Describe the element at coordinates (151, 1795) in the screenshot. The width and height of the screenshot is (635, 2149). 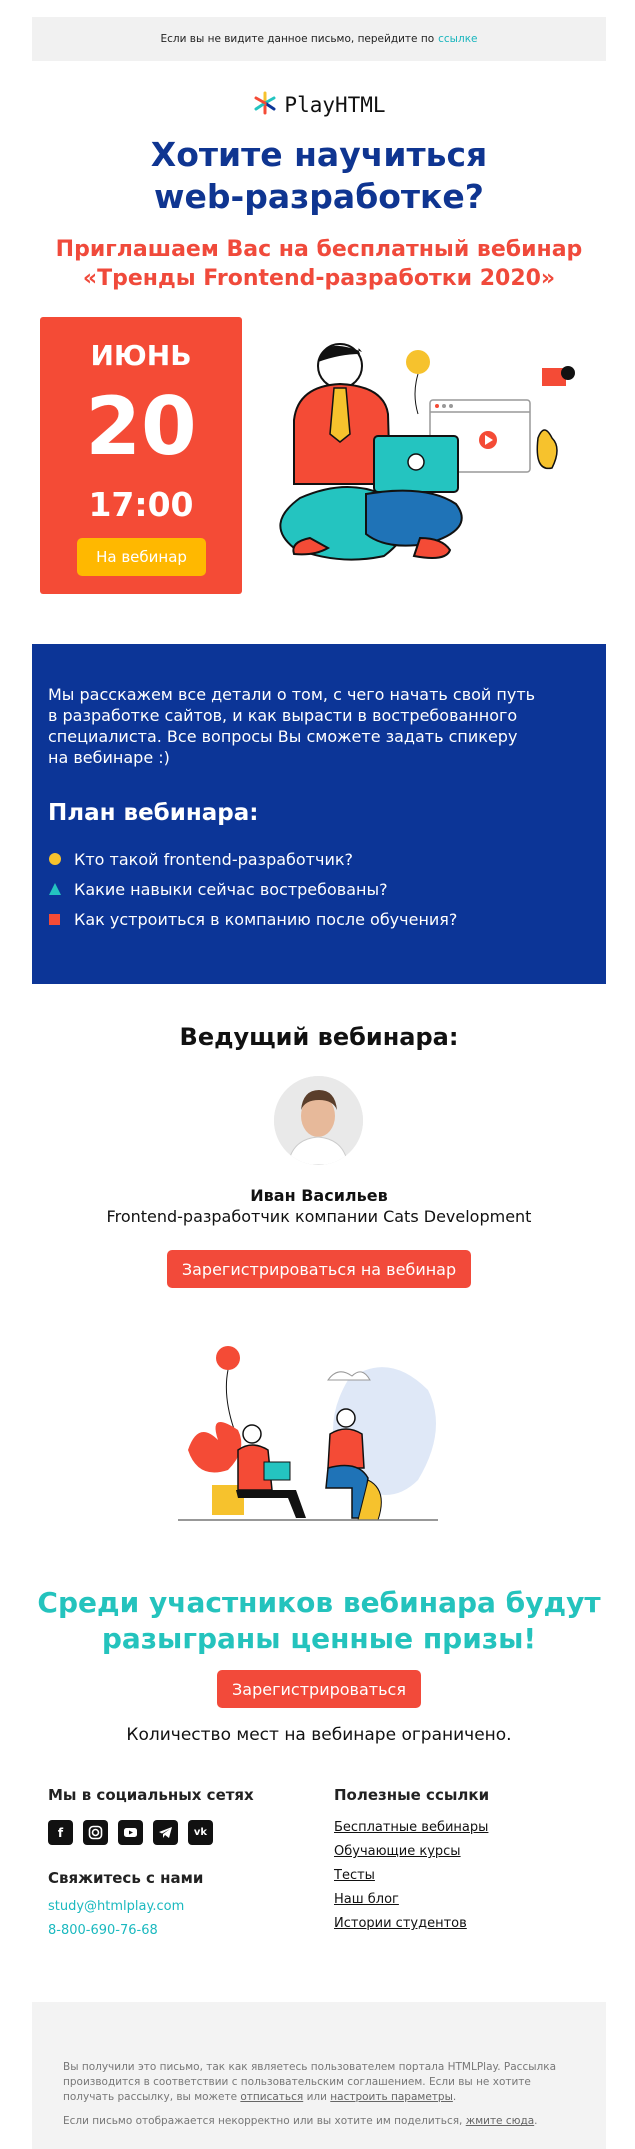
I see `social-title: Мы в социальных сетях` at that location.